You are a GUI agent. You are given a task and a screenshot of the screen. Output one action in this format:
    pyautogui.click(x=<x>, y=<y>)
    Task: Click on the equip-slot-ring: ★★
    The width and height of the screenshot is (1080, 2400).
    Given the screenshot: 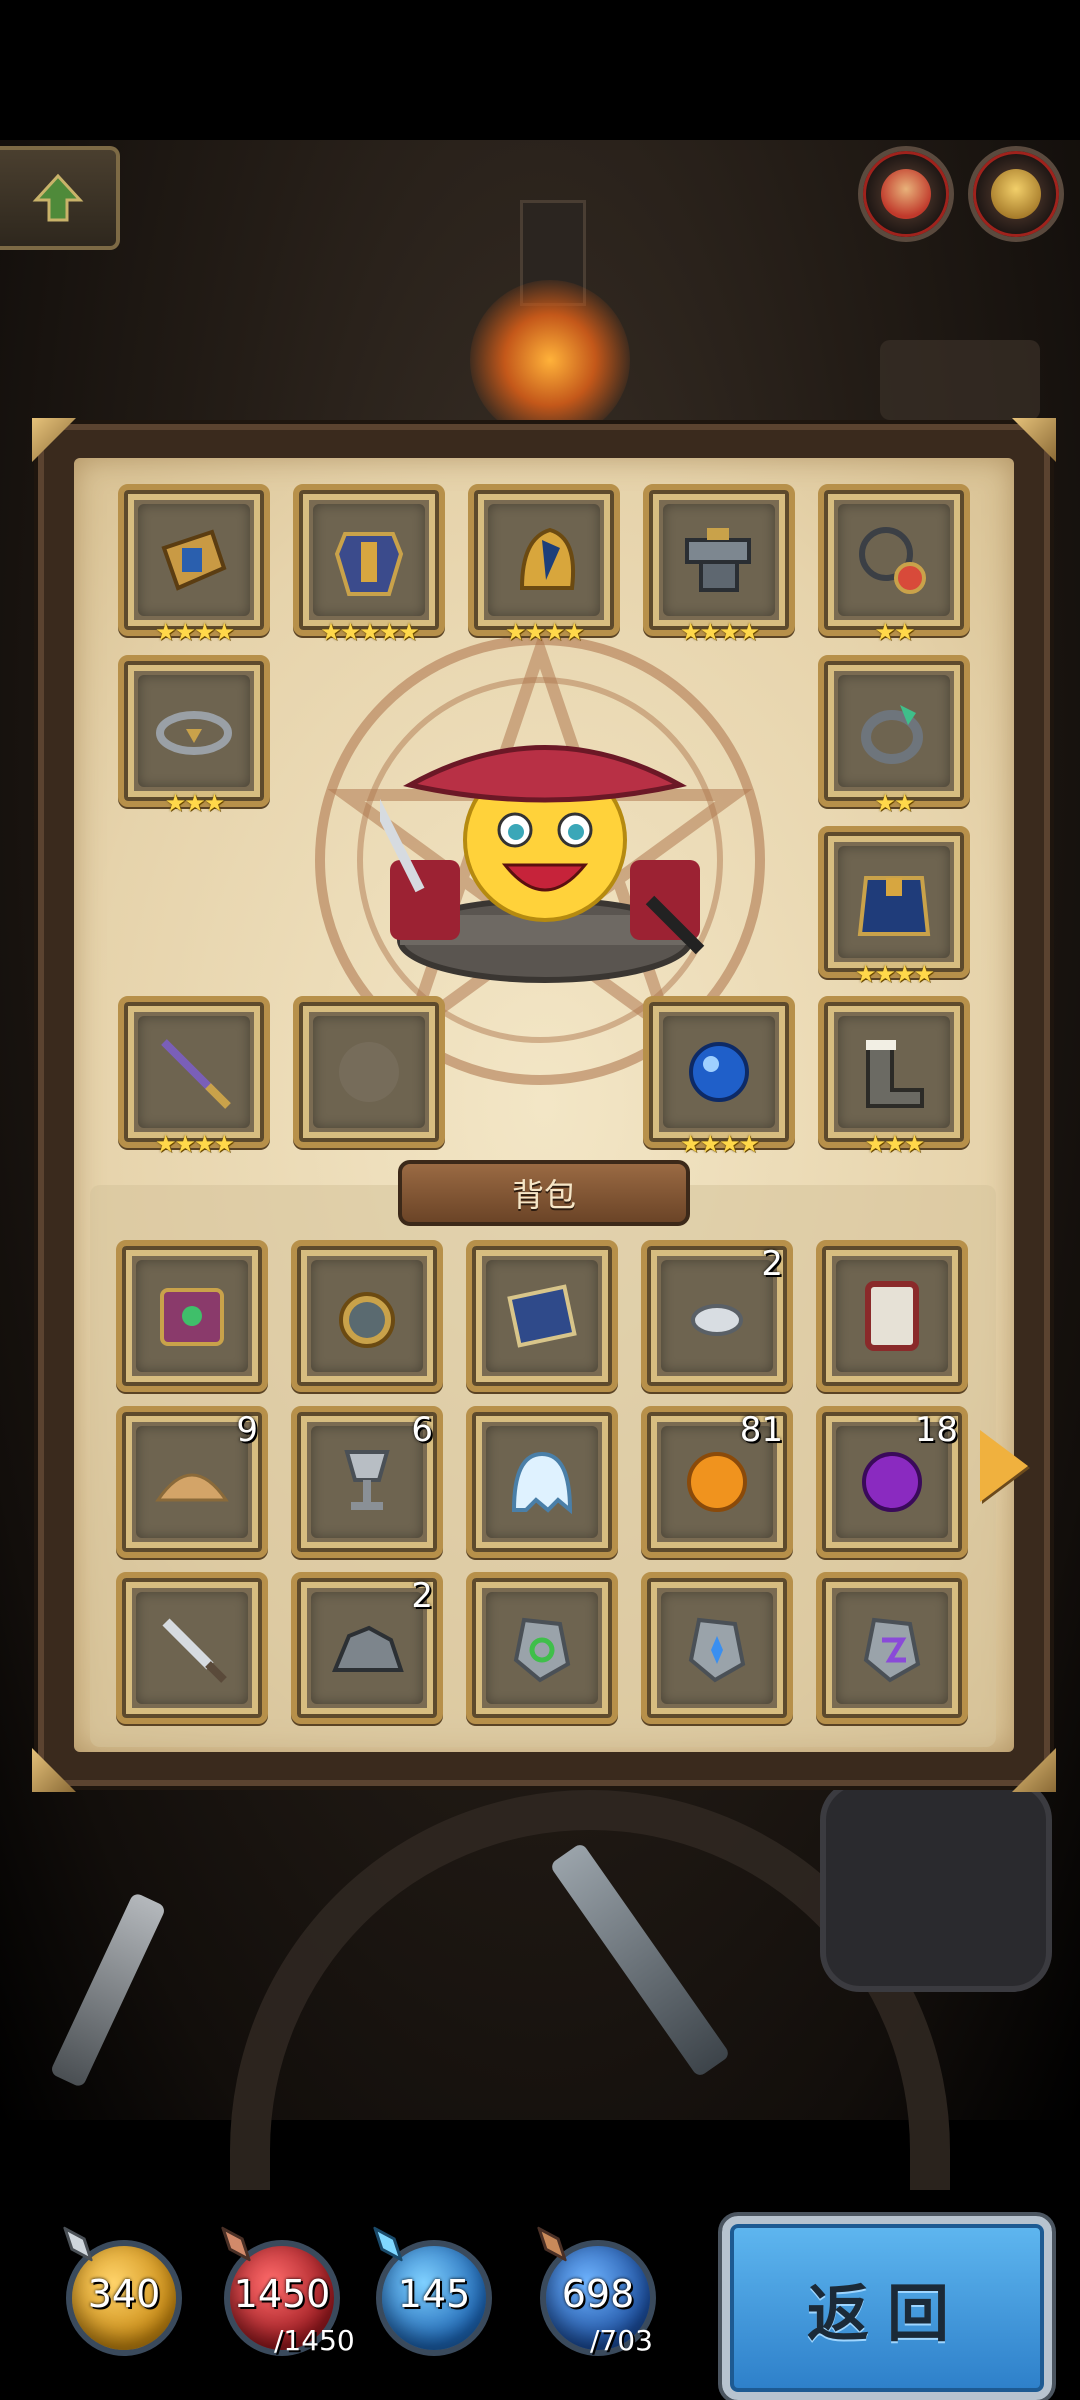 What is the action you would take?
    pyautogui.click(x=894, y=735)
    